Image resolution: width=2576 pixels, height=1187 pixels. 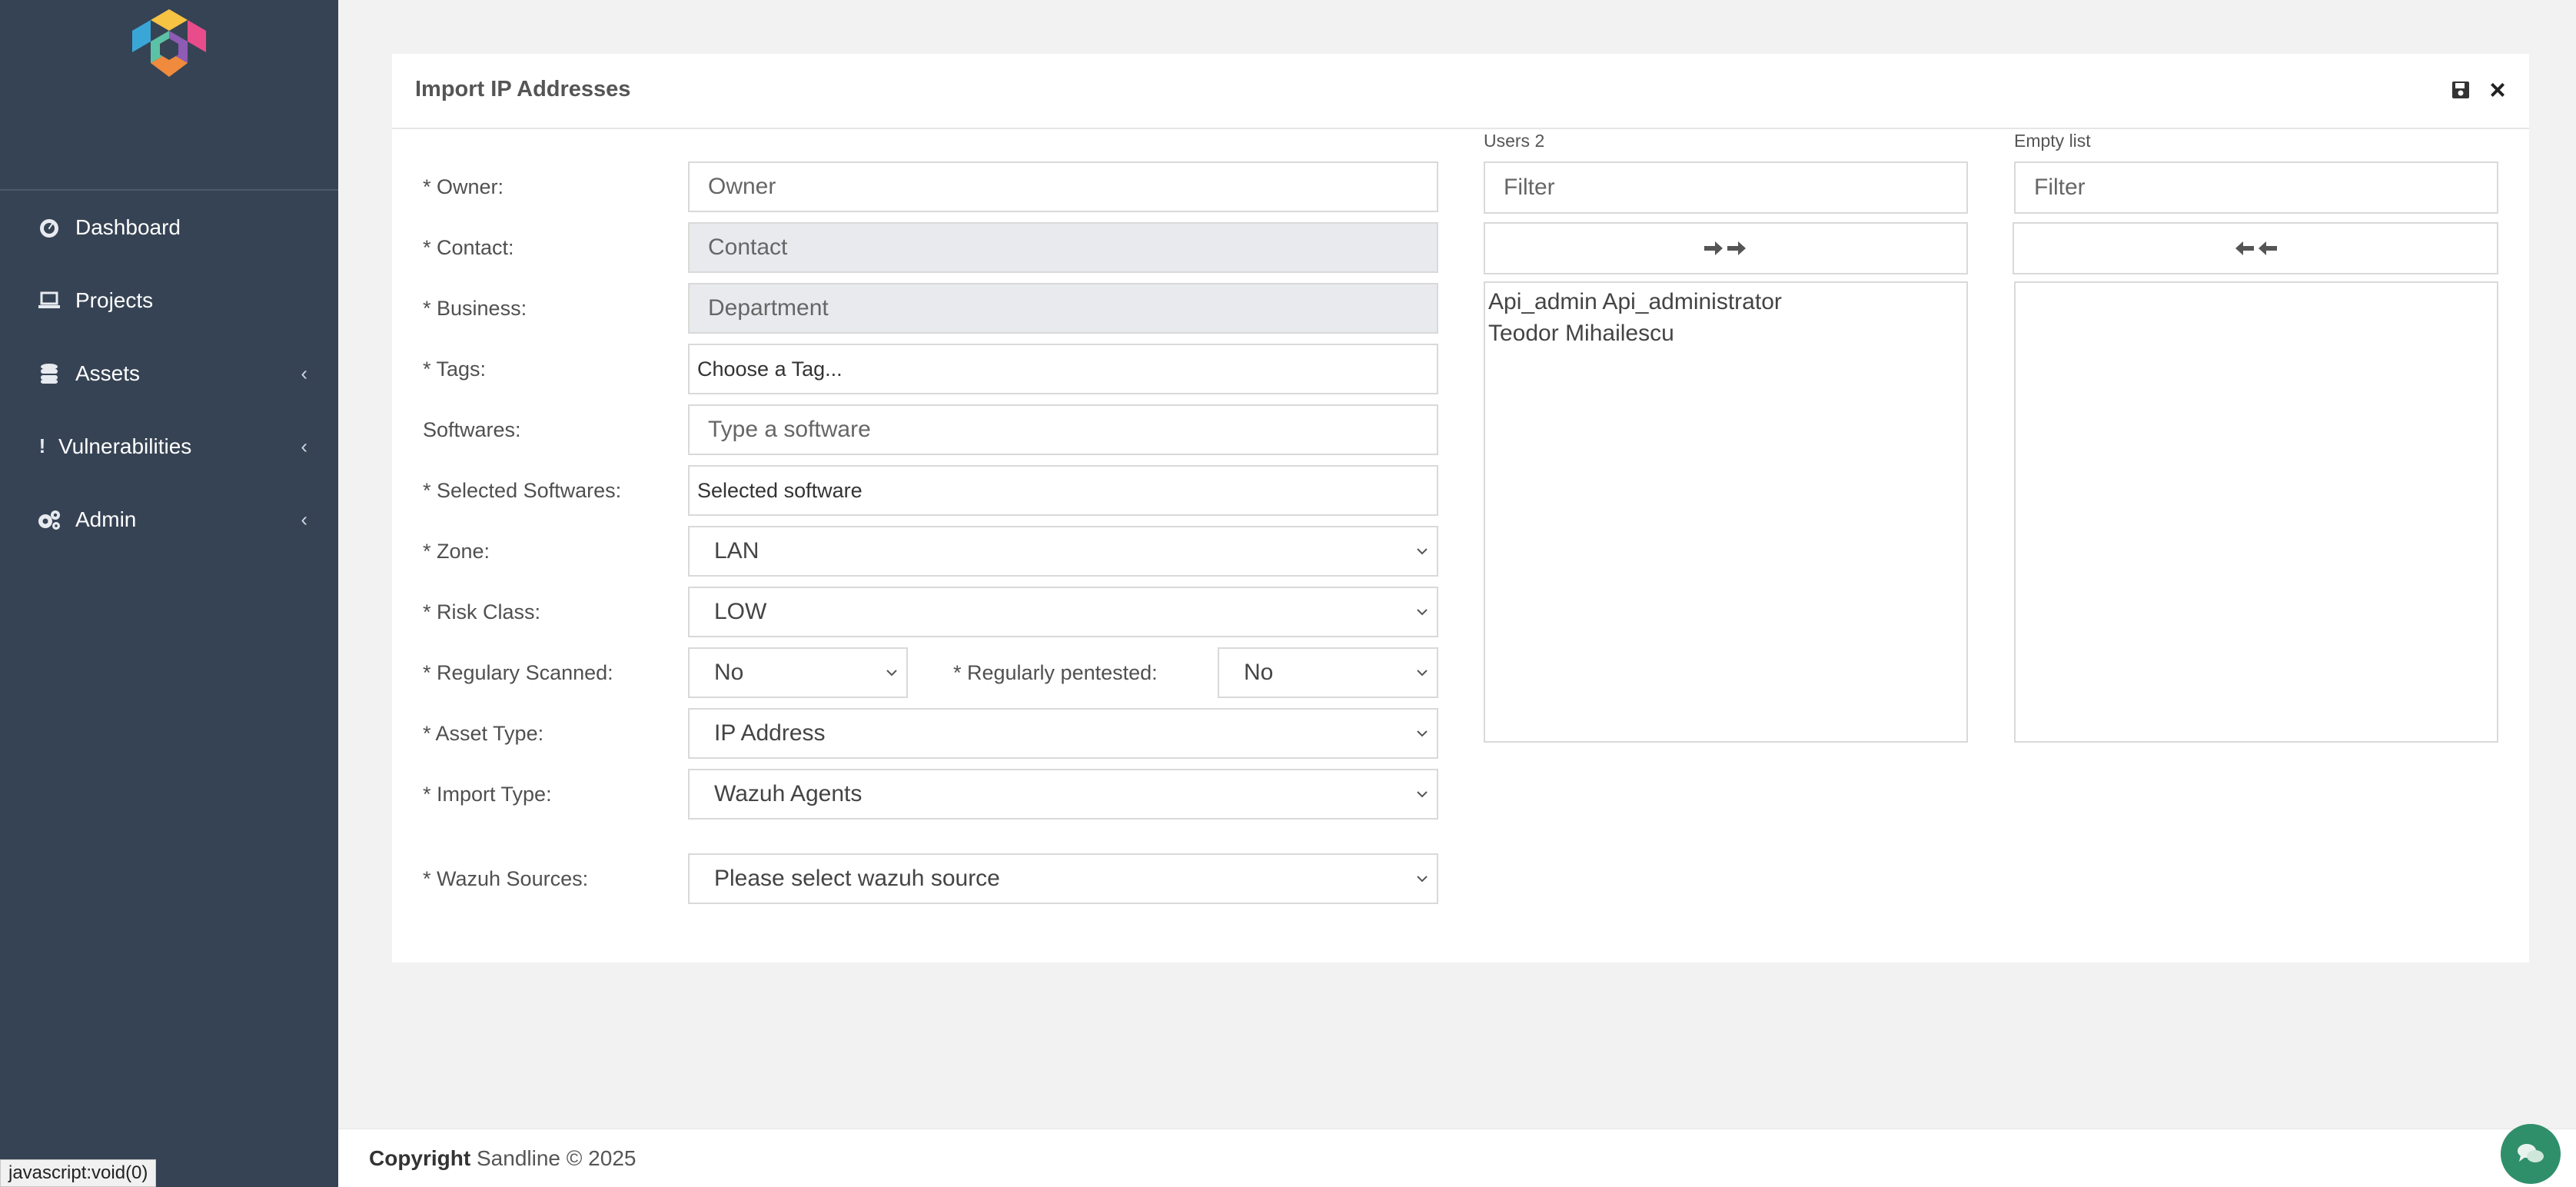 What do you see at coordinates (78, 1173) in the screenshot?
I see `browser-status-bar: javascript:void(0)` at bounding box center [78, 1173].